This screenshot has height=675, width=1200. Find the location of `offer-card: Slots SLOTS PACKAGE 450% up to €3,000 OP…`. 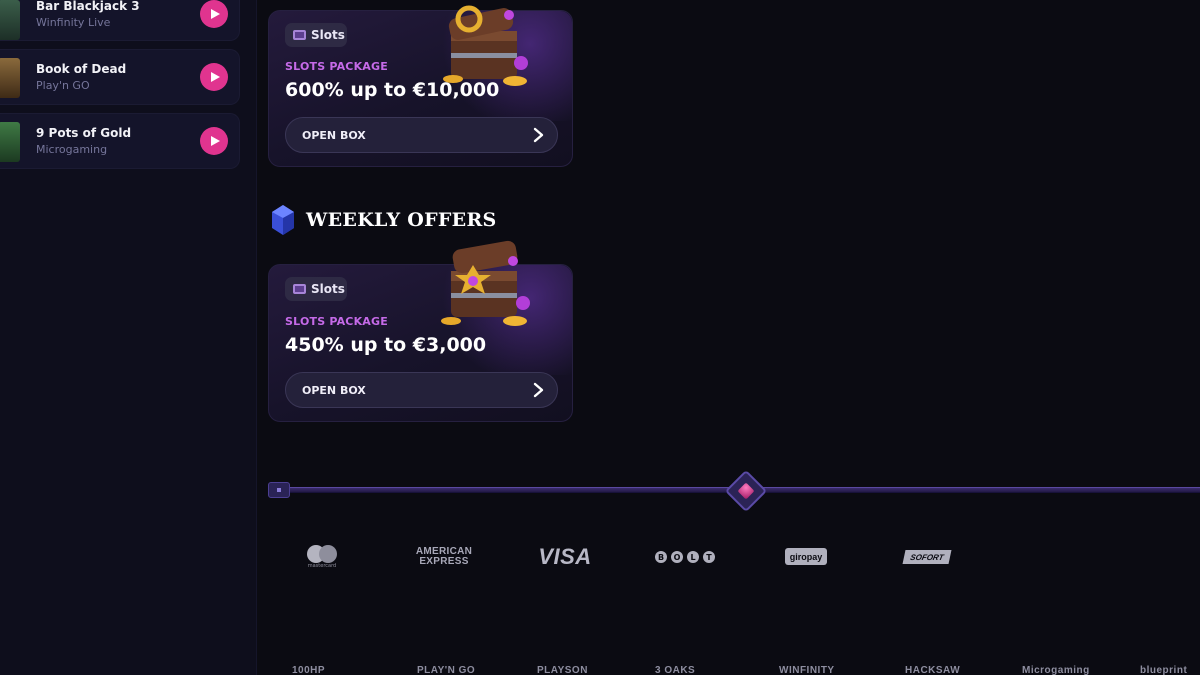

offer-card: Slots SLOTS PACKAGE 450% up to €3,000 OP… is located at coordinates (420, 331).